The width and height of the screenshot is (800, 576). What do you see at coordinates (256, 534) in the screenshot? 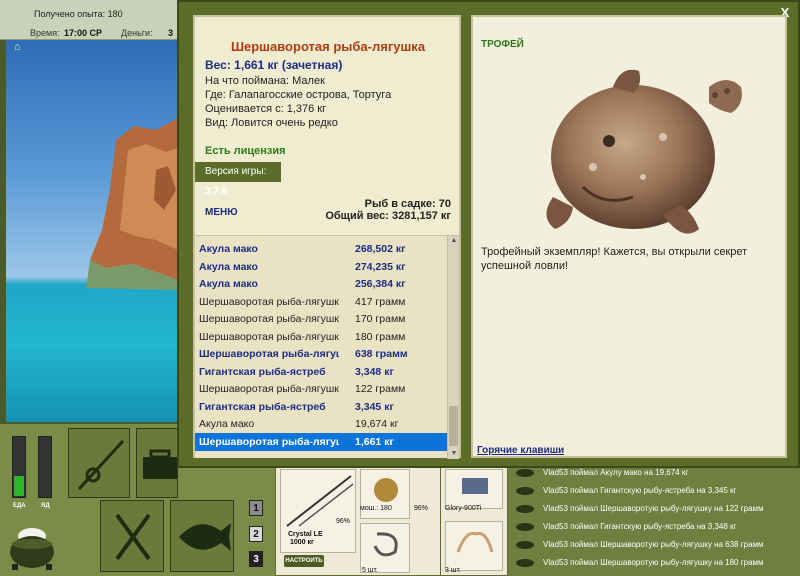
I see `tab-2: 2` at bounding box center [256, 534].